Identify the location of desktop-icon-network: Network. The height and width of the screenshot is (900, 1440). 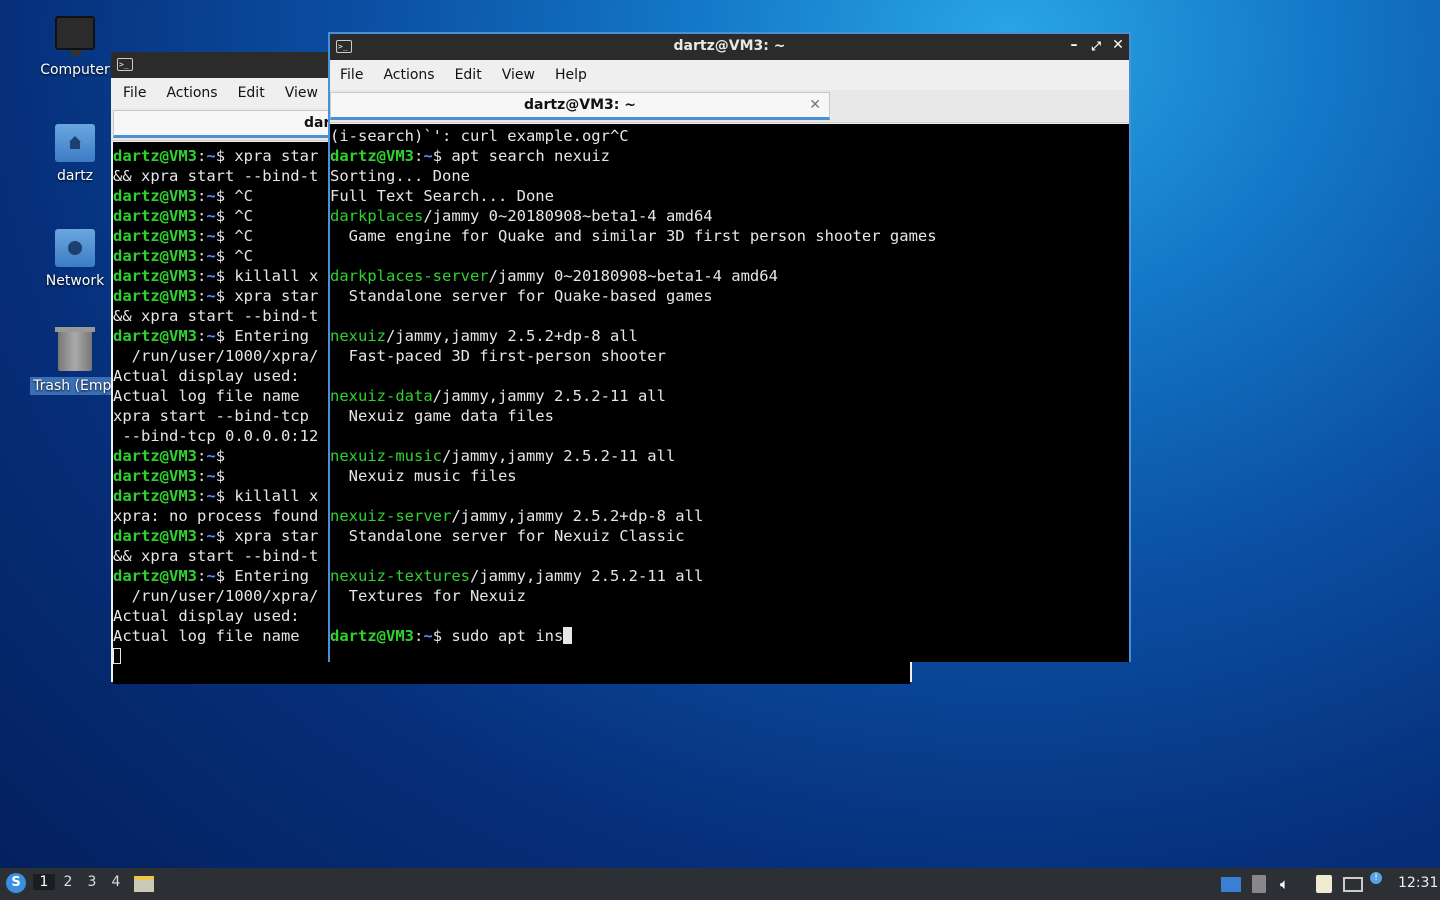
(75, 259).